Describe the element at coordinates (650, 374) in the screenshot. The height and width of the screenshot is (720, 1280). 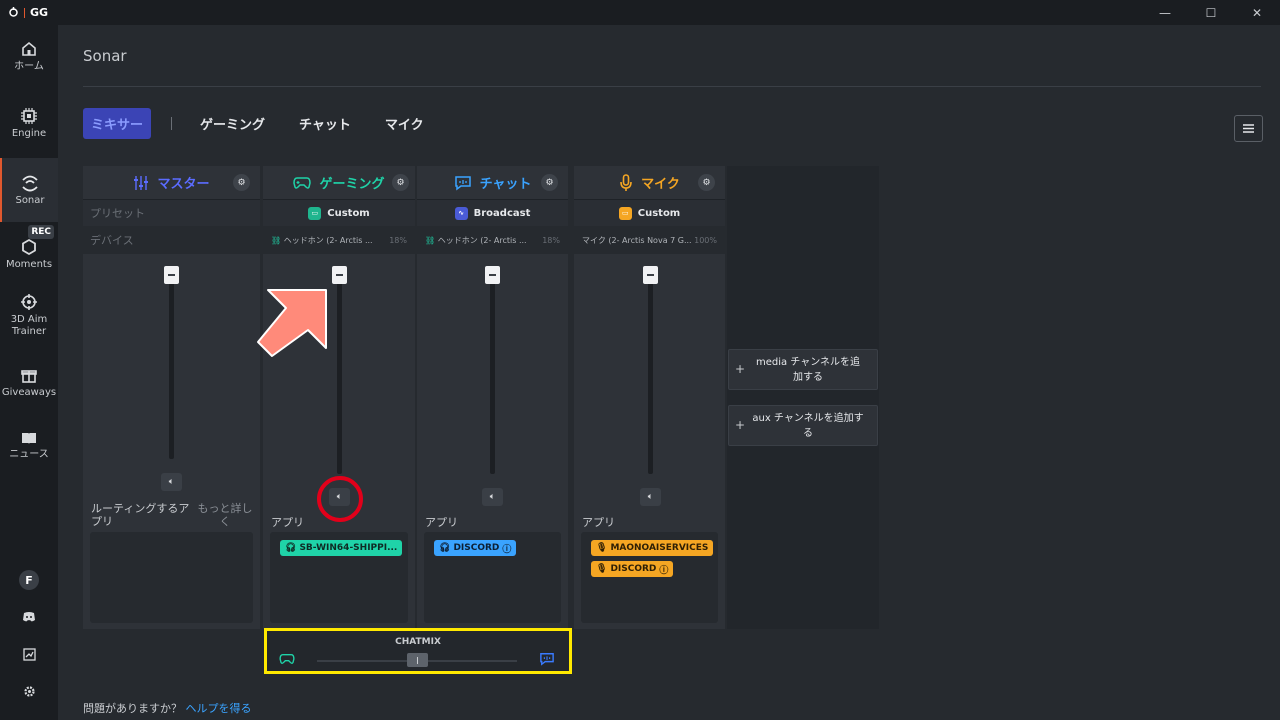
I see `mic-fader-track` at that location.